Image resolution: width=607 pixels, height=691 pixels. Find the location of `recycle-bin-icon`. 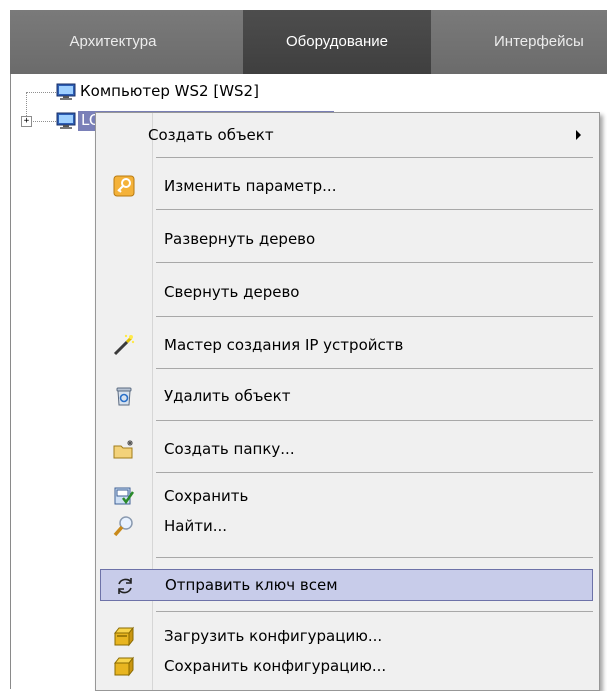

recycle-bin-icon is located at coordinates (124, 396).